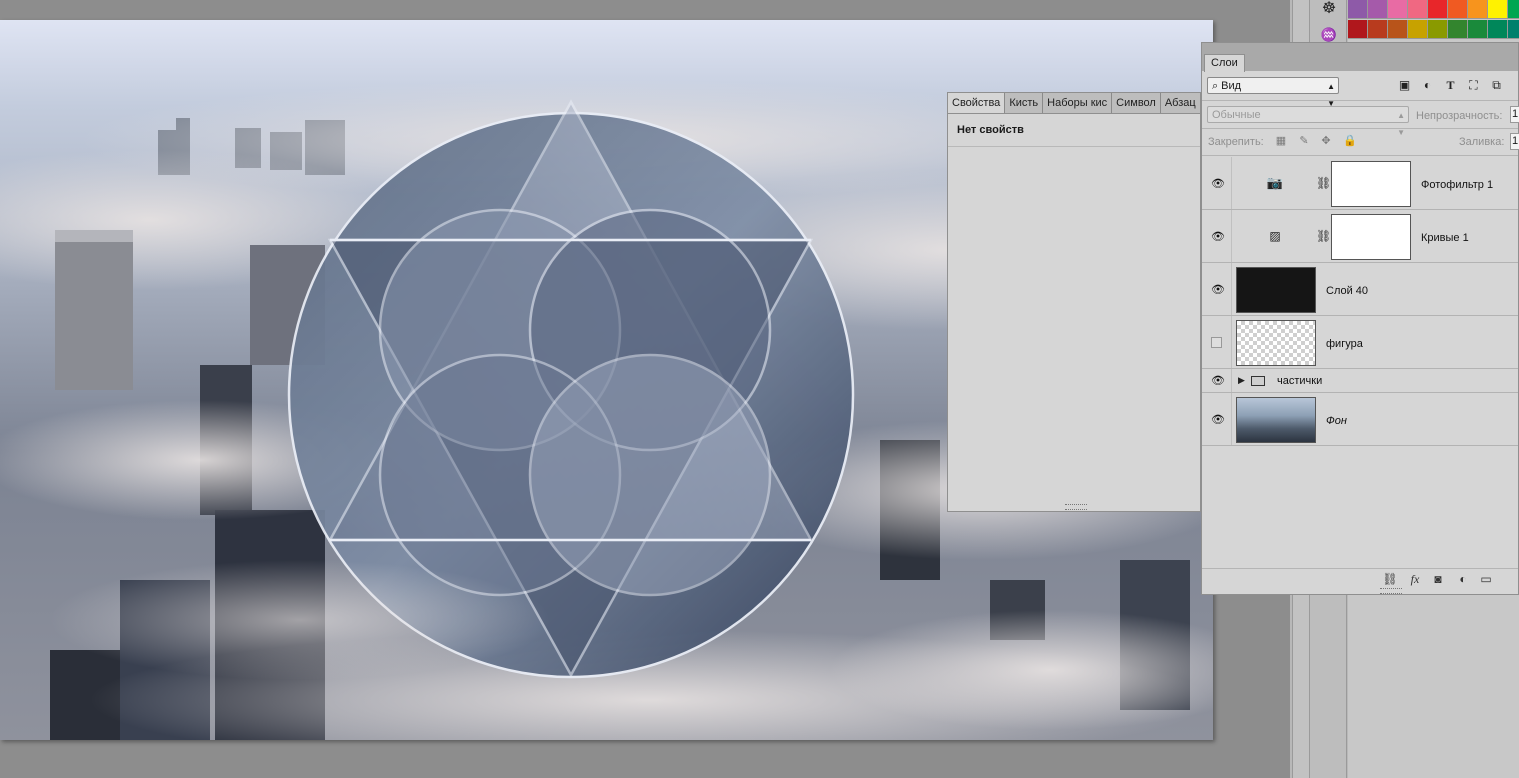  What do you see at coordinates (1275, 182) in the screenshot?
I see `photo-filter-adjustment-icon: 📷` at bounding box center [1275, 182].